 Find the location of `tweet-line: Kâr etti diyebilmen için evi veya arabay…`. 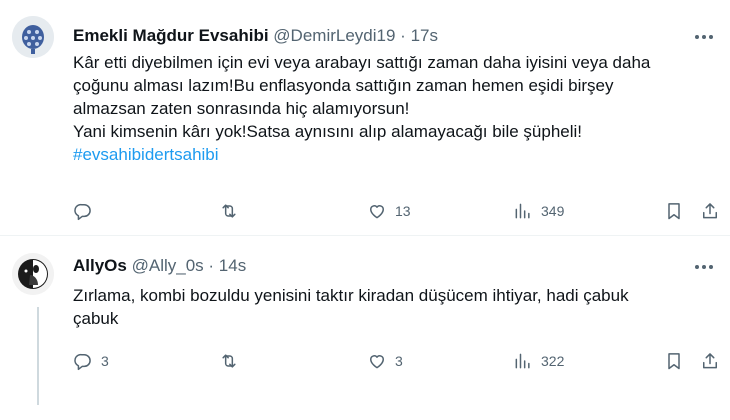

tweet-line: Kâr etti diyebilmen için evi veya arabay… is located at coordinates (362, 62).